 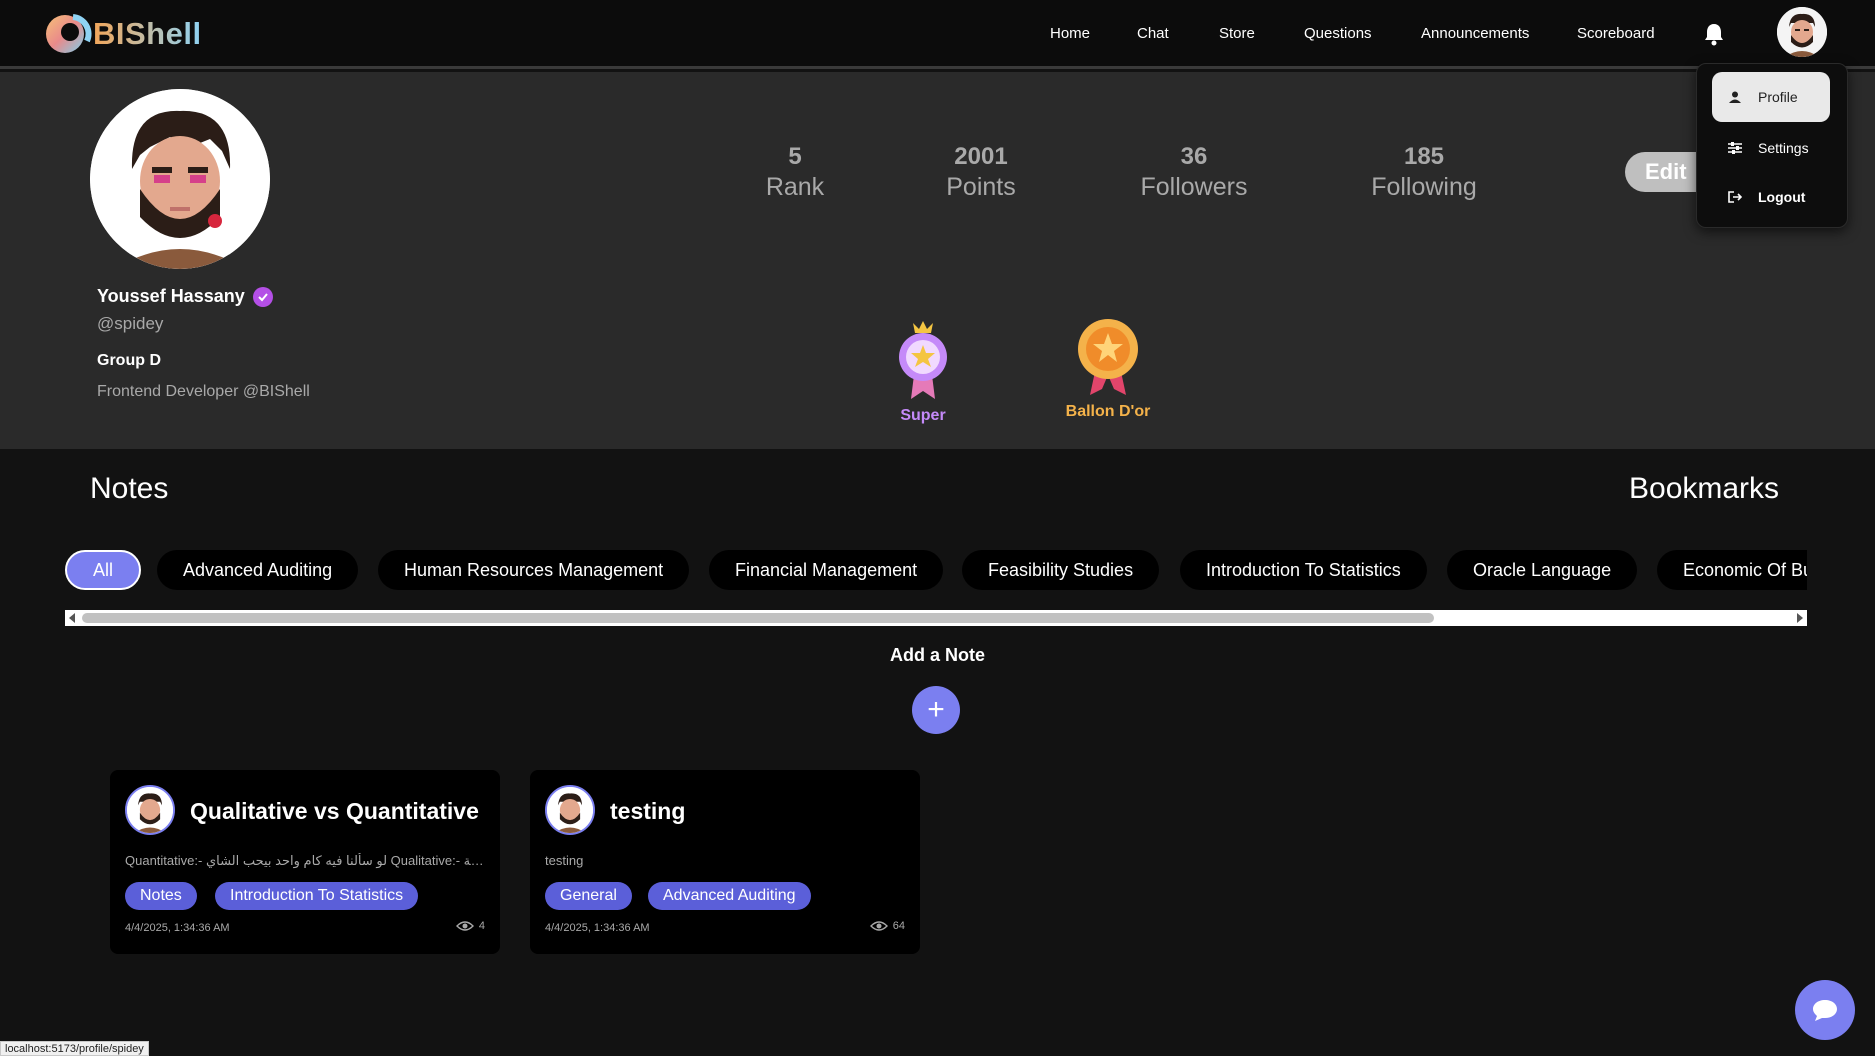 What do you see at coordinates (758, 618) in the screenshot?
I see `scrollbar-thumb` at bounding box center [758, 618].